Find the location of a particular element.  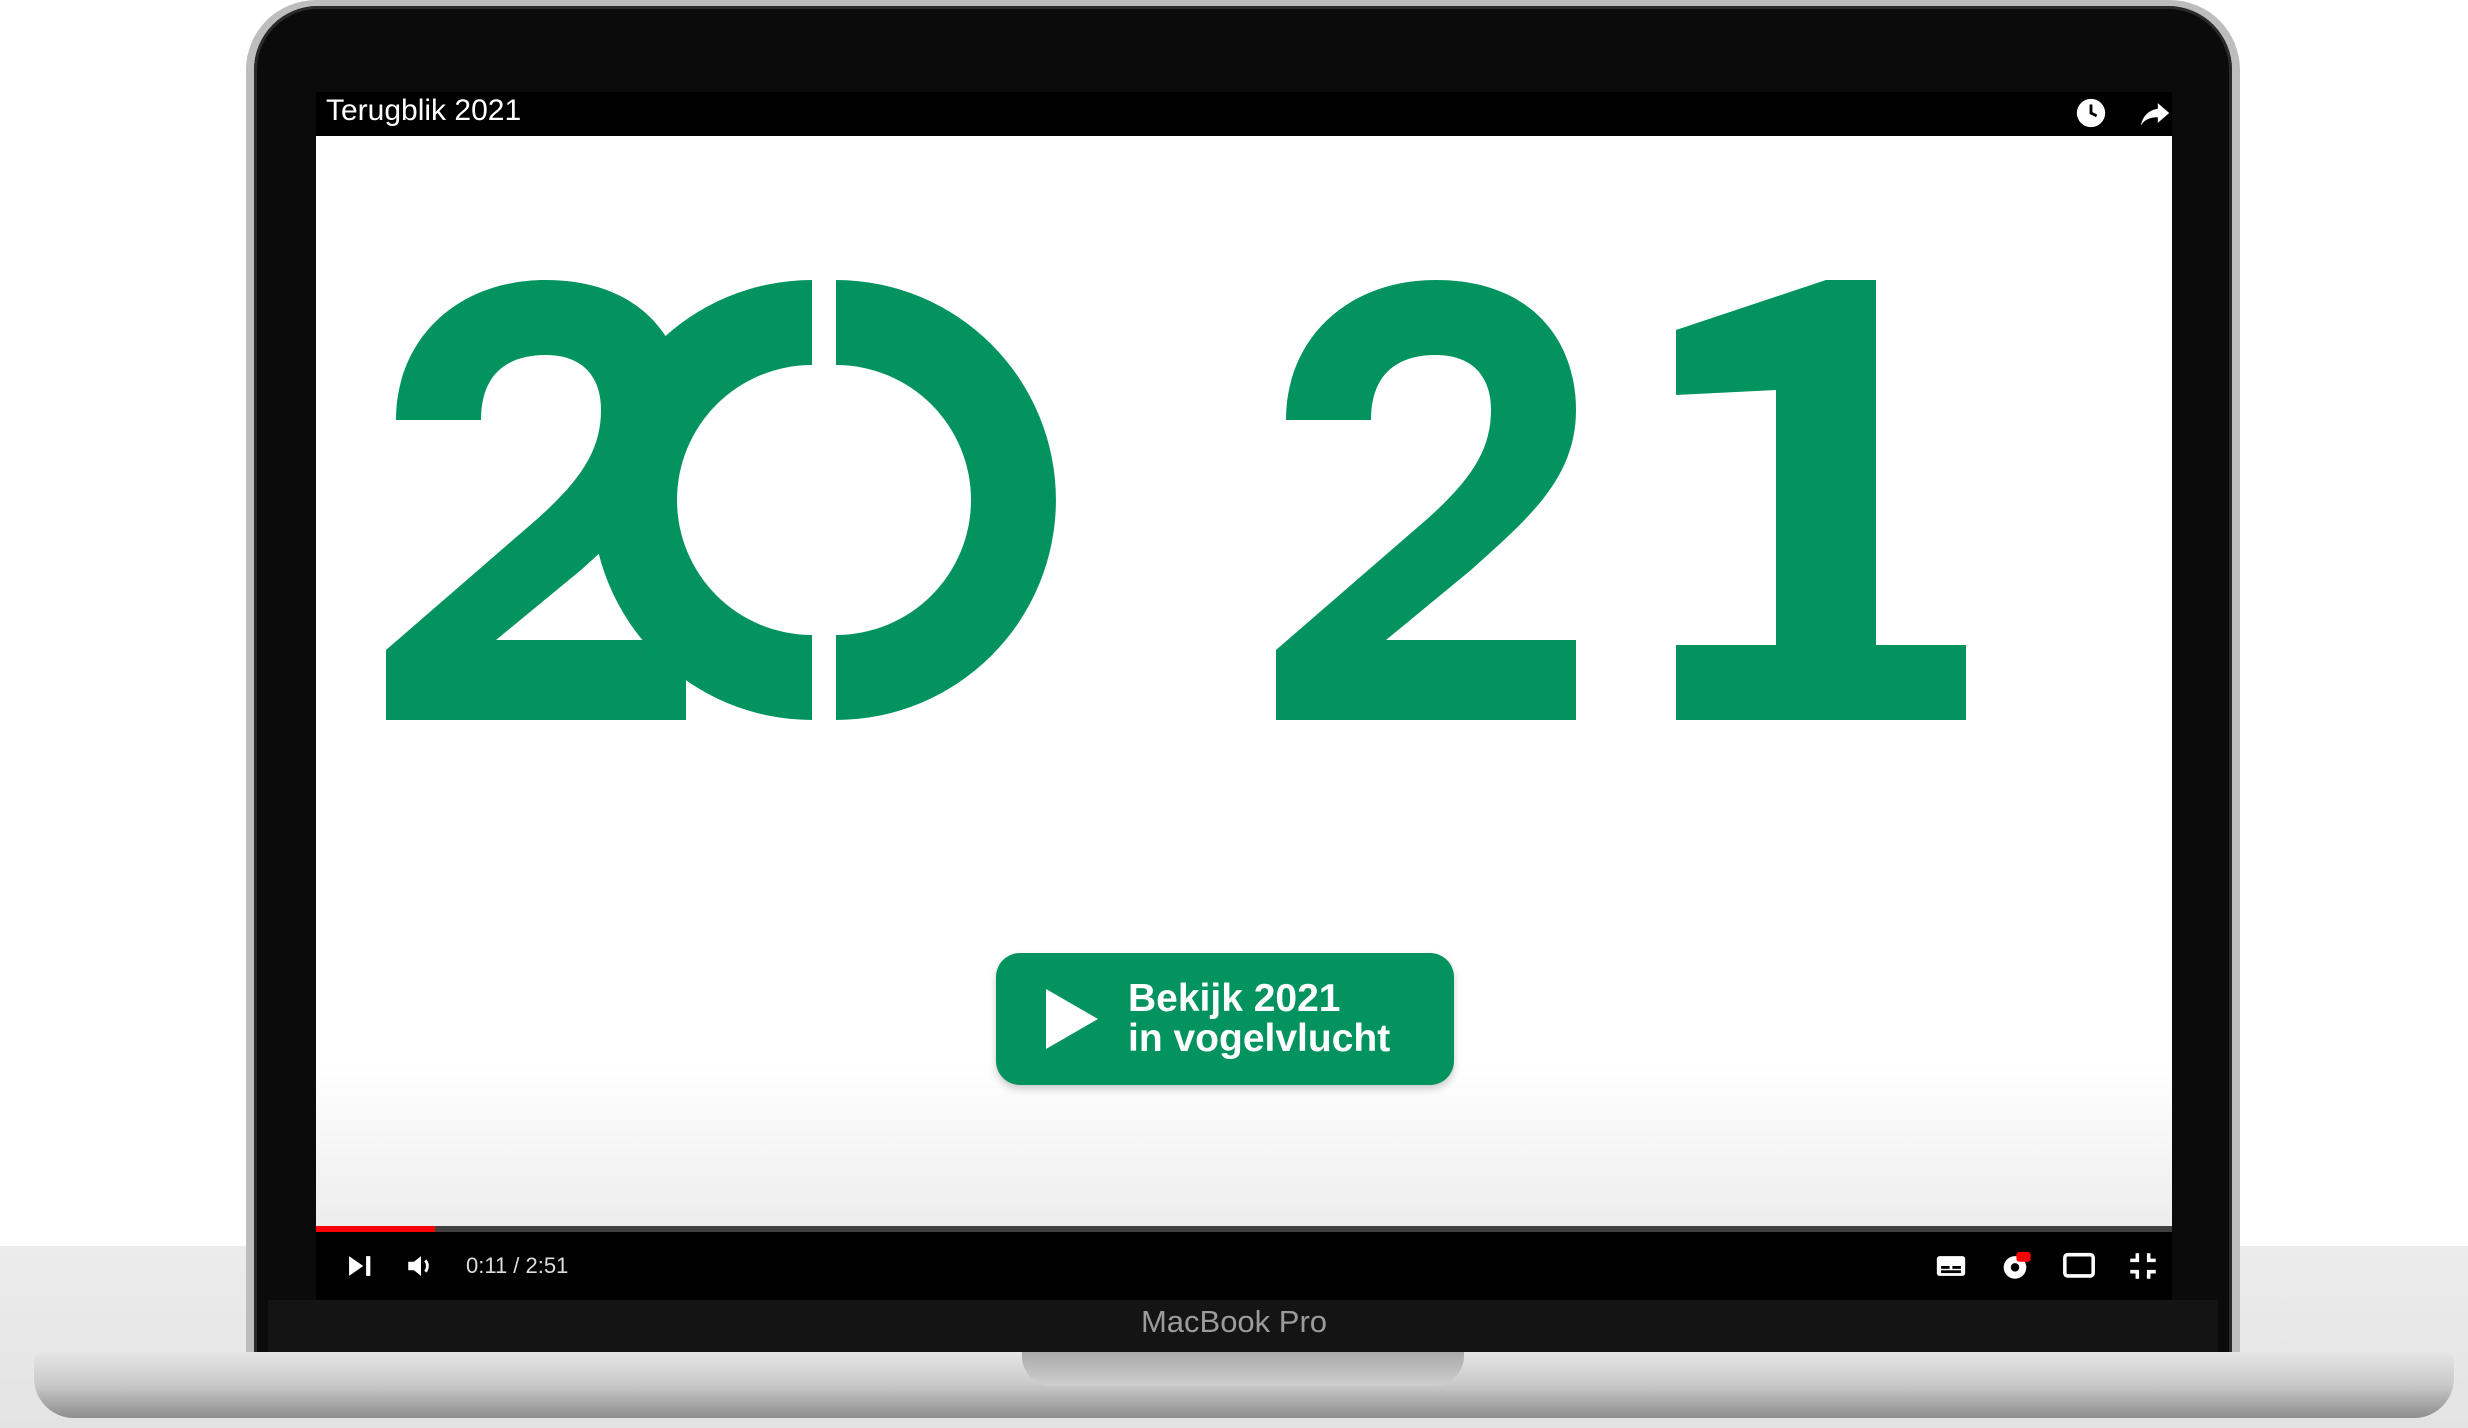

subtitles-icon is located at coordinates (1951, 1266).